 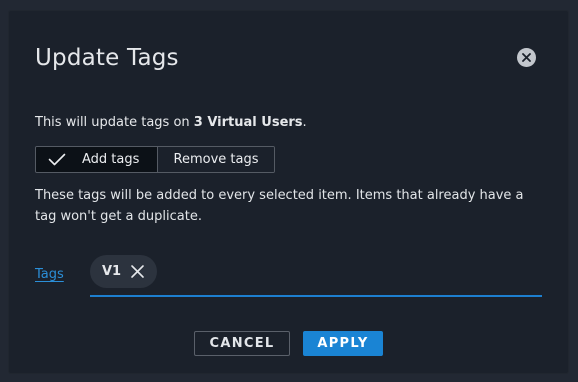 I want to click on add-tags-toggle: Add tags, so click(x=96, y=159).